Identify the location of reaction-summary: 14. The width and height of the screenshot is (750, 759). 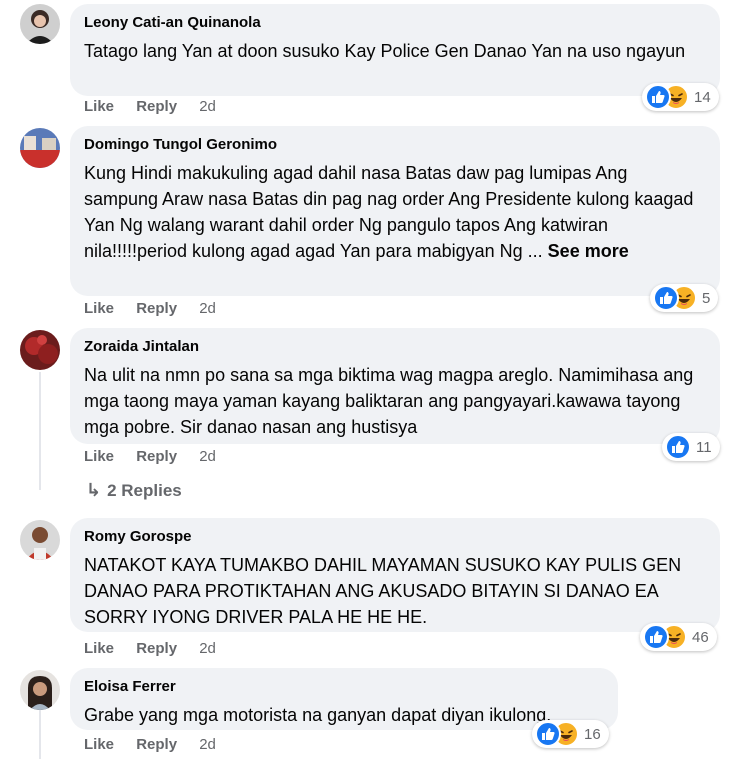
(680, 97).